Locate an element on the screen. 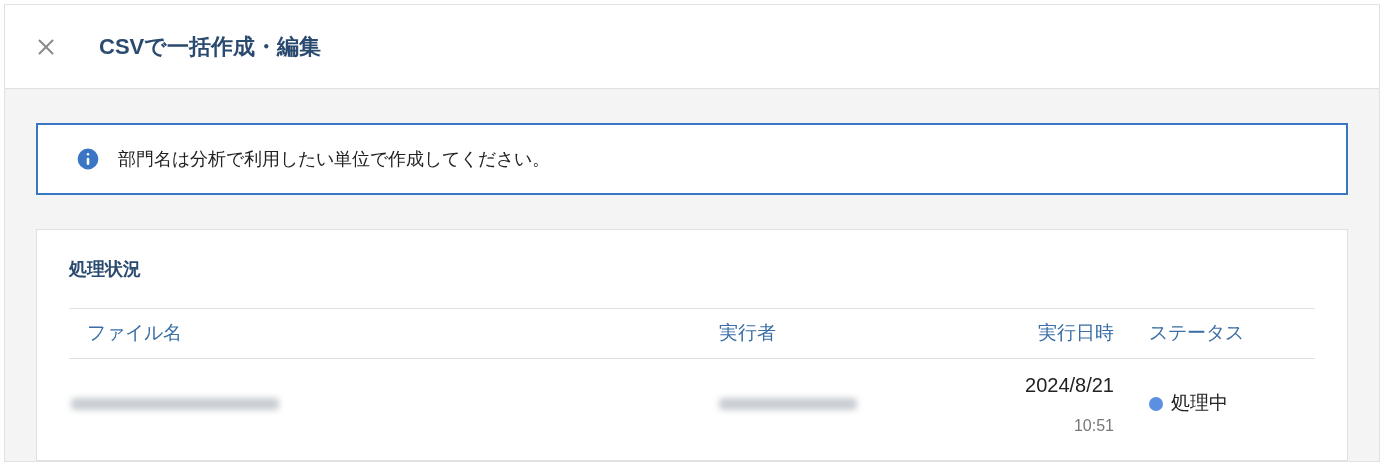 Image resolution: width=1384 pixels, height=462 pixels. card-title: 処理状況 is located at coordinates (105, 269).